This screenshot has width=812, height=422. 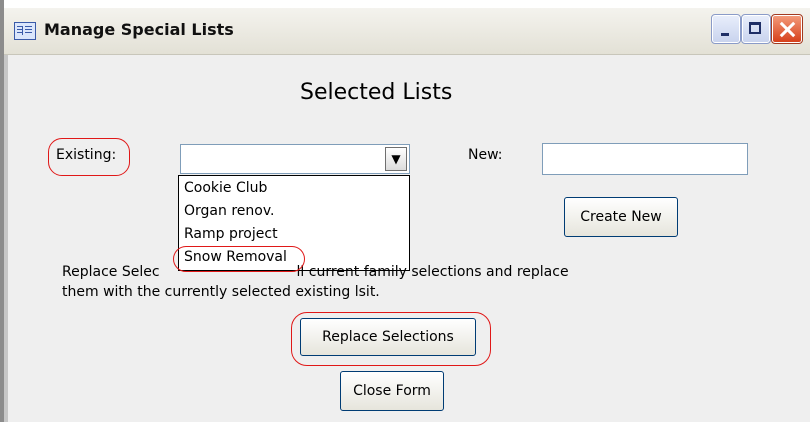 What do you see at coordinates (225, 188) in the screenshot?
I see `dropdown-item-cookie-club: Cookie Club` at bounding box center [225, 188].